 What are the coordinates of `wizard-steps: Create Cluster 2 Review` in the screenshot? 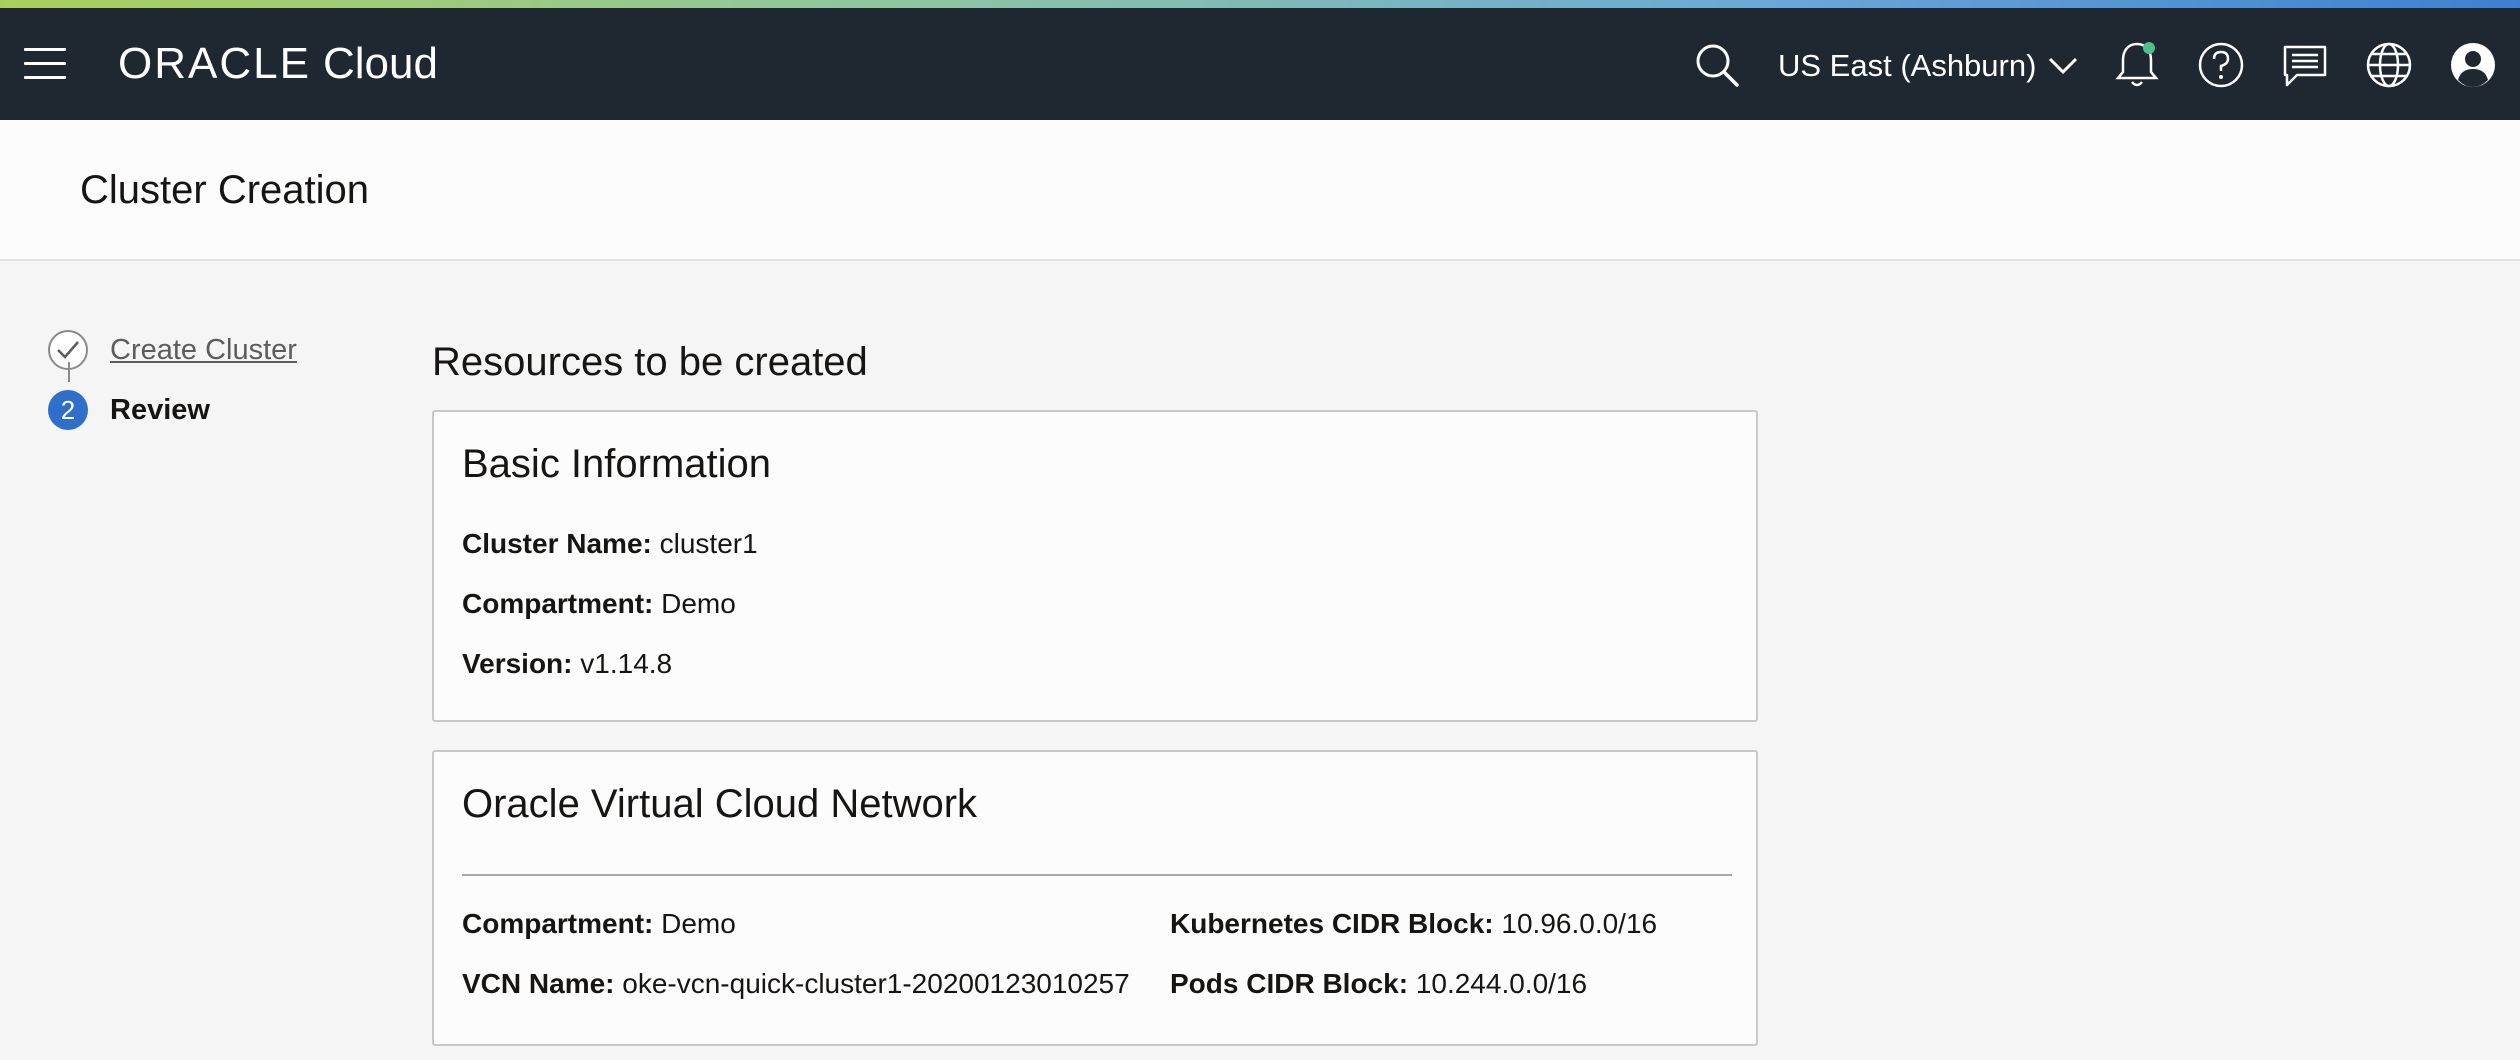 It's located at (208, 380).